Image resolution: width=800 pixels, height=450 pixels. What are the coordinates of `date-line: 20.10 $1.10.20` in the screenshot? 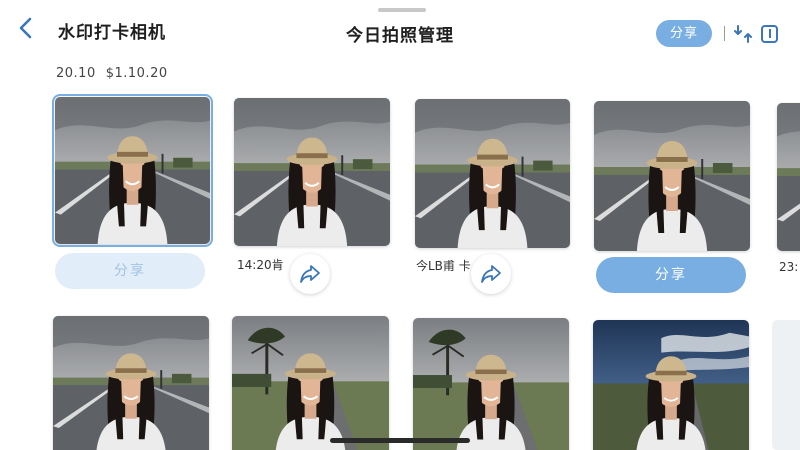 It's located at (112, 73).